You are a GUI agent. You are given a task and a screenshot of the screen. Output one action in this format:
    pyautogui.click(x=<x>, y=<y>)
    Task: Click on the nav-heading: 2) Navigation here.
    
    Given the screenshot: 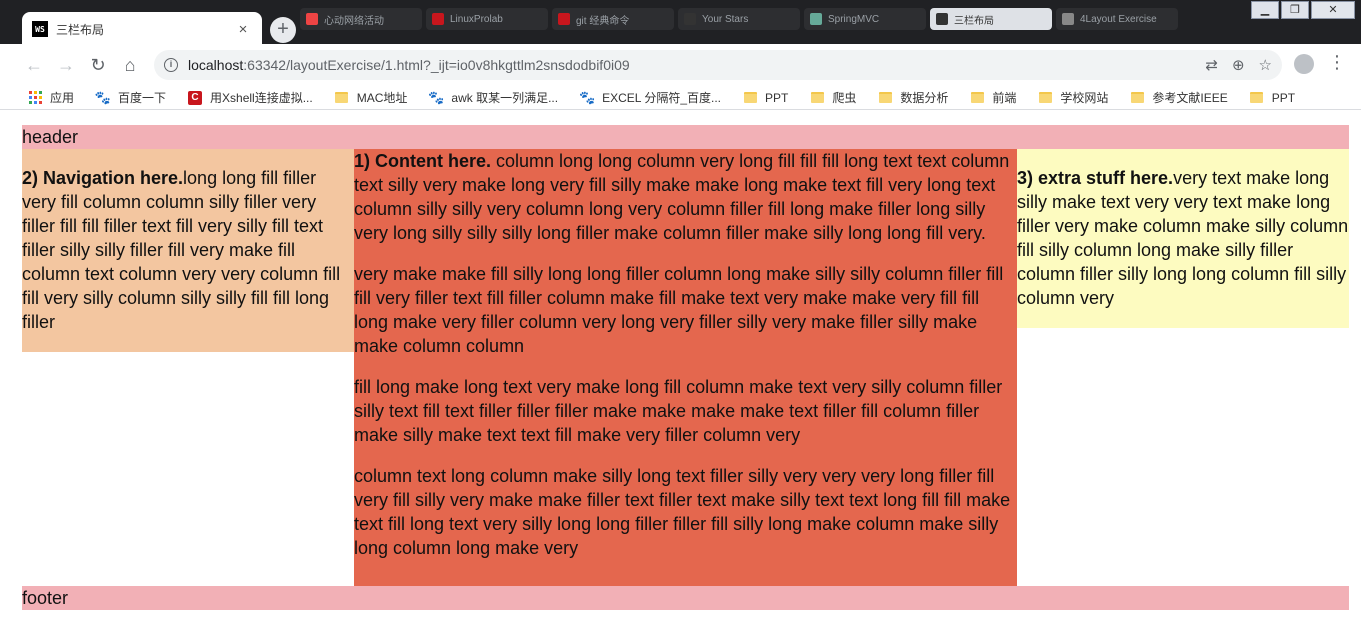 What is the action you would take?
    pyautogui.click(x=103, y=178)
    